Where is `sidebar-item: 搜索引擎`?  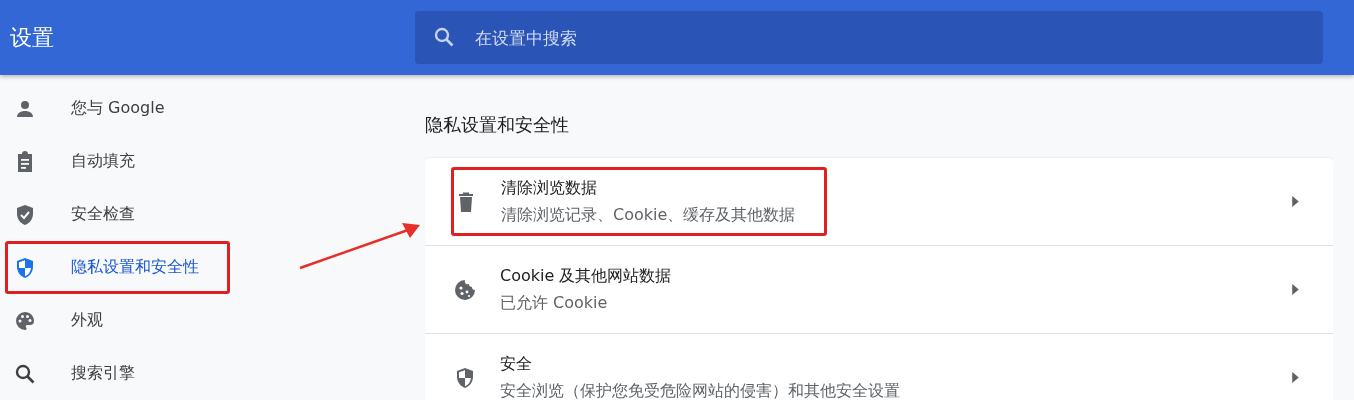 sidebar-item: 搜索引擎 is located at coordinates (117, 373).